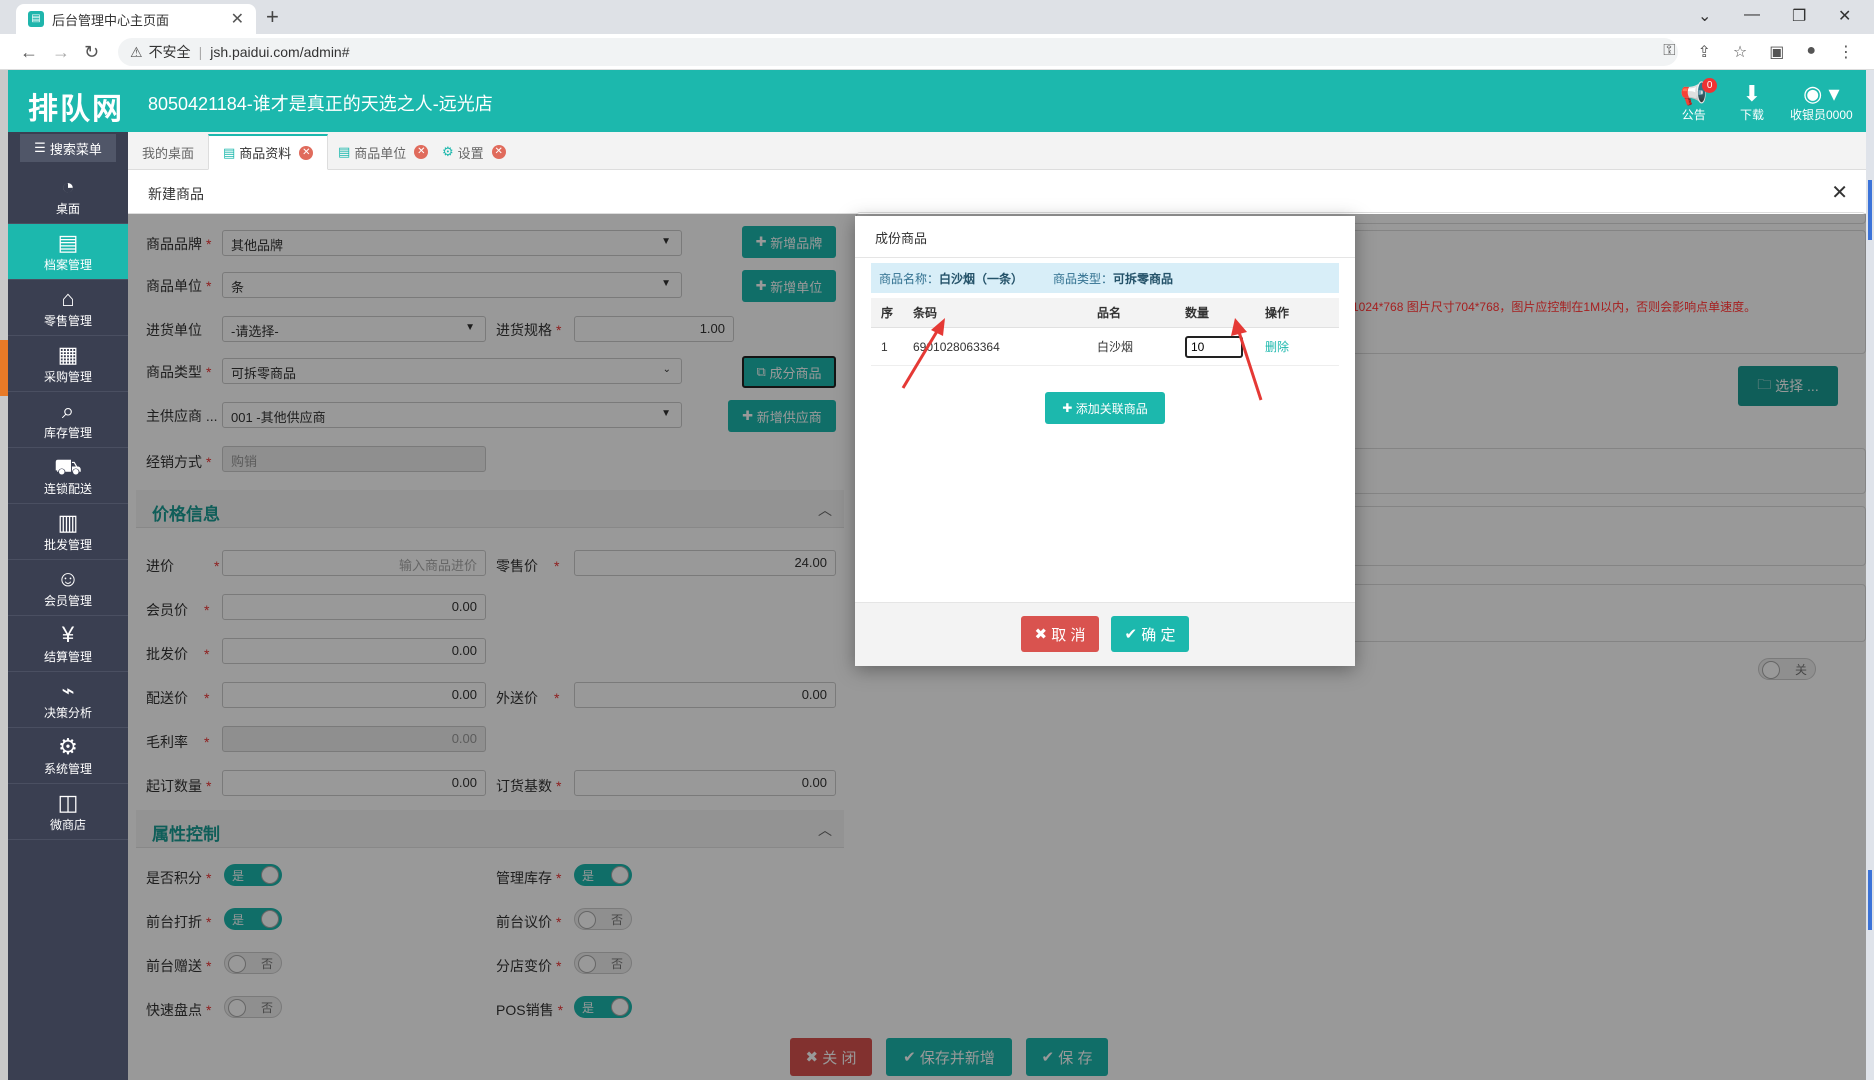 The height and width of the screenshot is (1080, 1874). What do you see at coordinates (67, 545) in the screenshot?
I see `sidebar-item-label: 批发管理` at bounding box center [67, 545].